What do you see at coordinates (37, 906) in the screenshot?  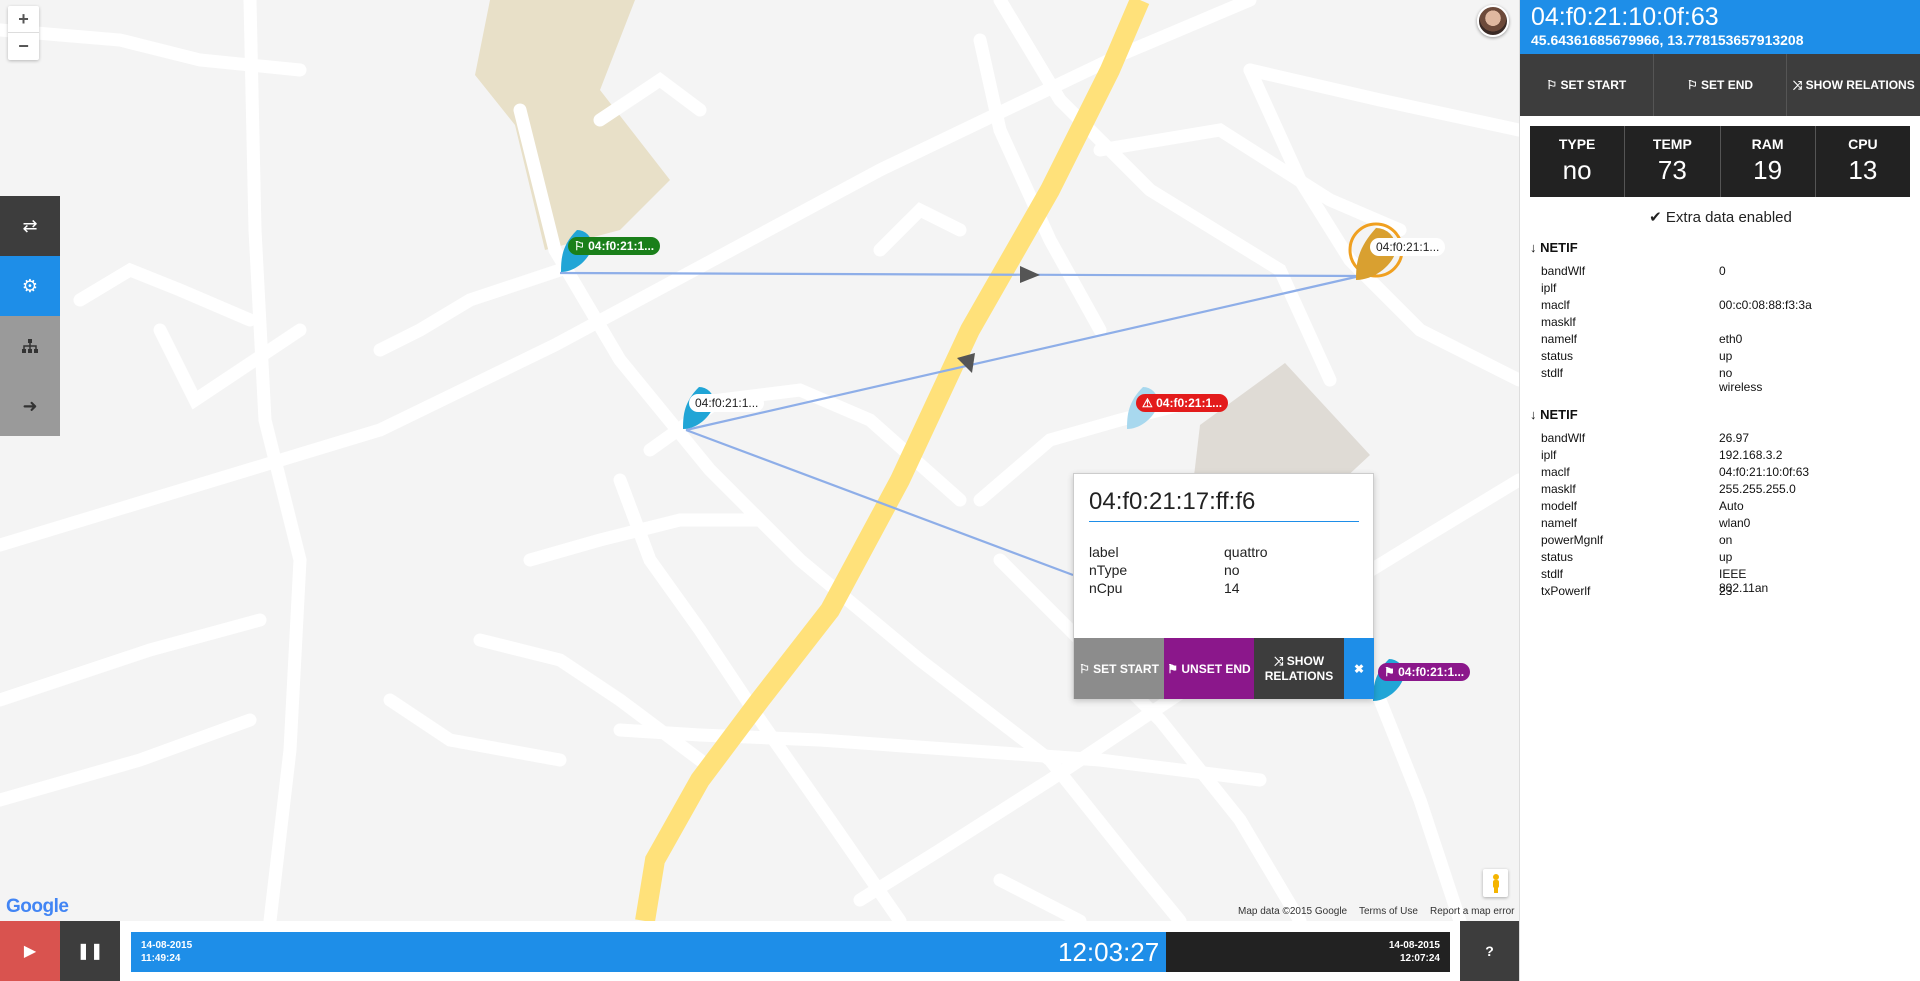 I see `google-logo: Google` at bounding box center [37, 906].